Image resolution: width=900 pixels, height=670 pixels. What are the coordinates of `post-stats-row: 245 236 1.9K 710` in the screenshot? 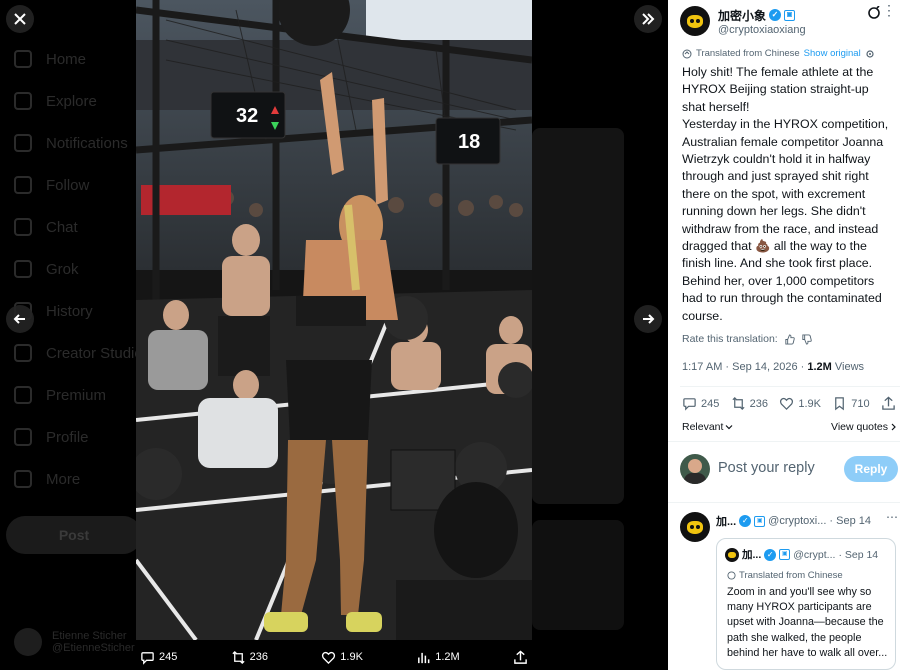 It's located at (789, 403).